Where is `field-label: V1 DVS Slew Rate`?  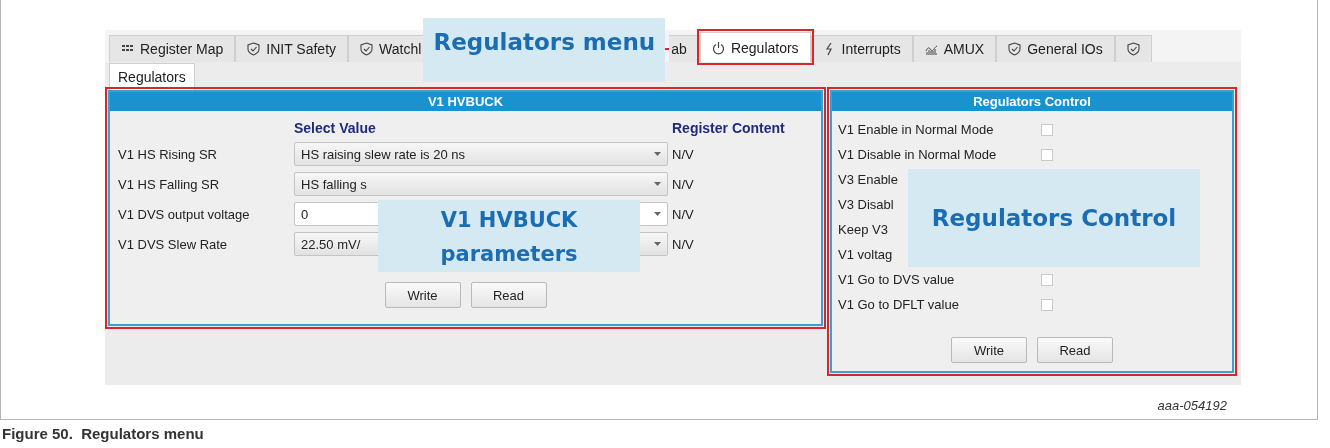
field-label: V1 DVS Slew Rate is located at coordinates (173, 244).